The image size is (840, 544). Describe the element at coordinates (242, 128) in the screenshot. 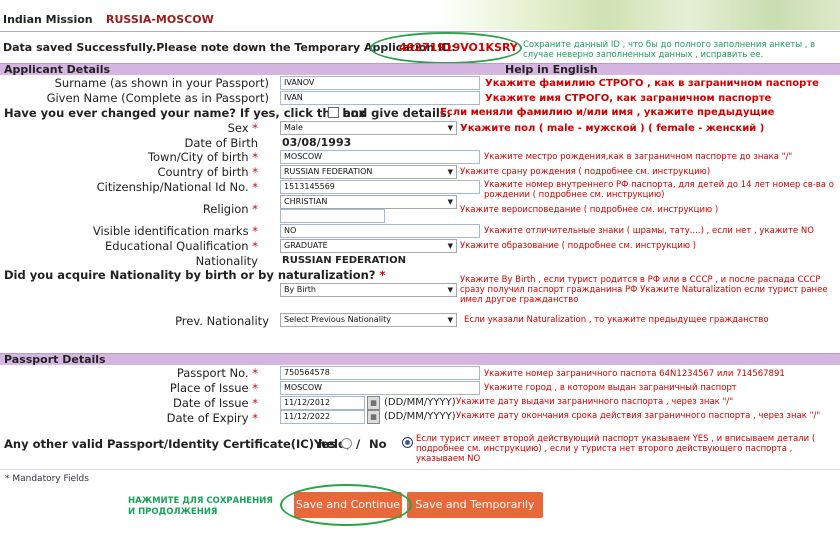

I see `sex-label: Sex *` at that location.